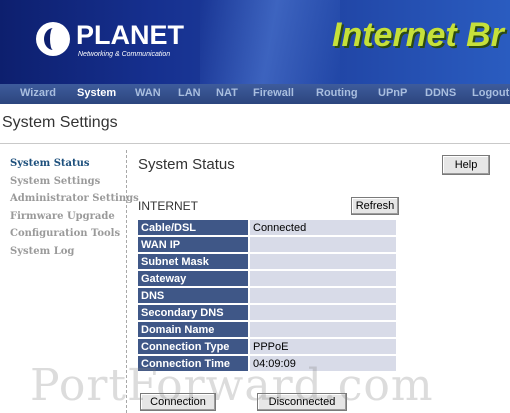  Describe the element at coordinates (323, 295) in the screenshot. I see `row-value-dns` at that location.